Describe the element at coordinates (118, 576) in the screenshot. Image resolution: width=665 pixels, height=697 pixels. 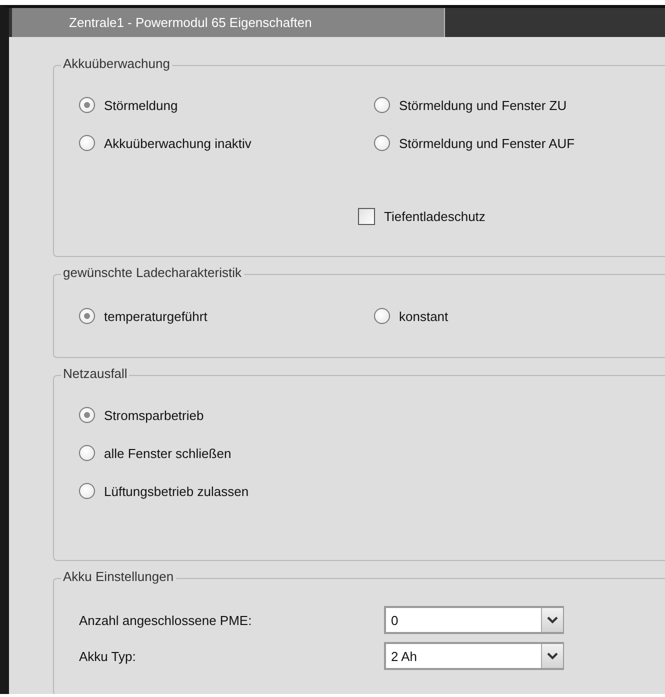
I see `group-title: Akku Einstellungen` at that location.